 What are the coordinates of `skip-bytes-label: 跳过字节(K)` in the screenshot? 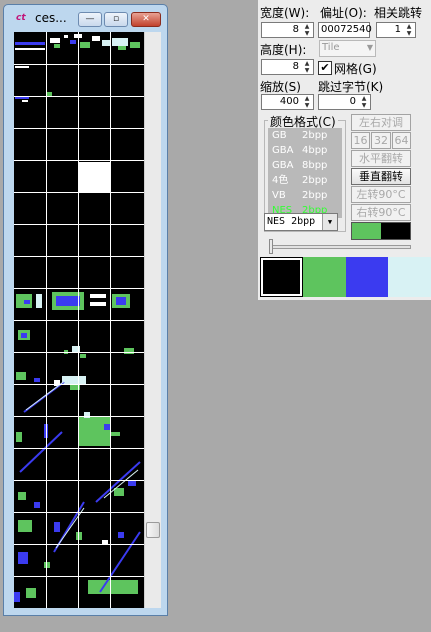 It's located at (351, 87).